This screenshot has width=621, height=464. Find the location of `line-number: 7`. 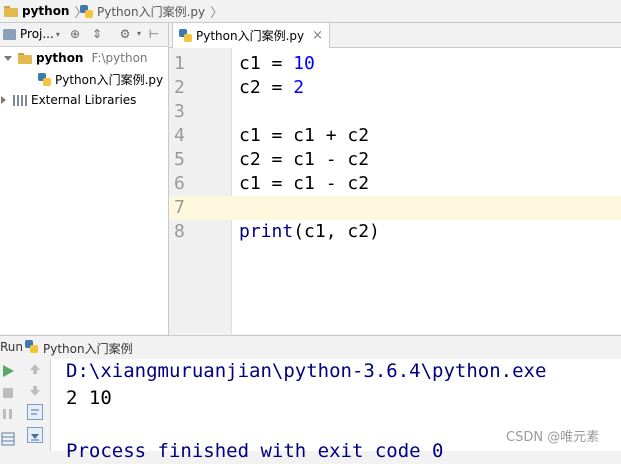

line-number: 7 is located at coordinates (179, 207).